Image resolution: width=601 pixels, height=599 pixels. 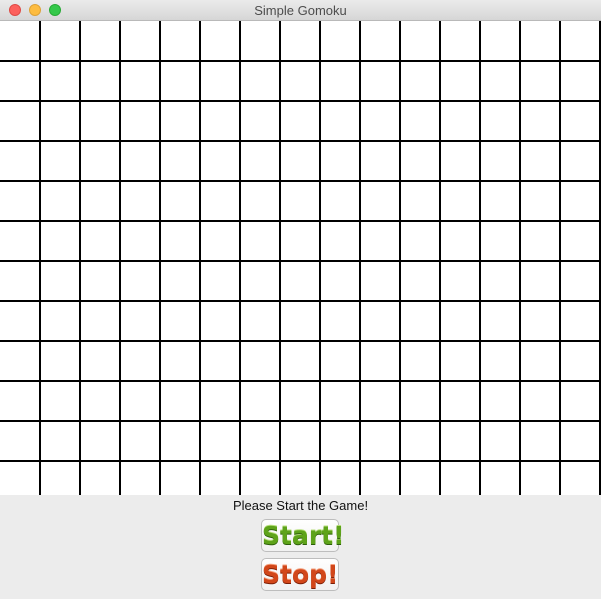 I want to click on title-bar: Simple Gomoku, so click(x=300, y=10).